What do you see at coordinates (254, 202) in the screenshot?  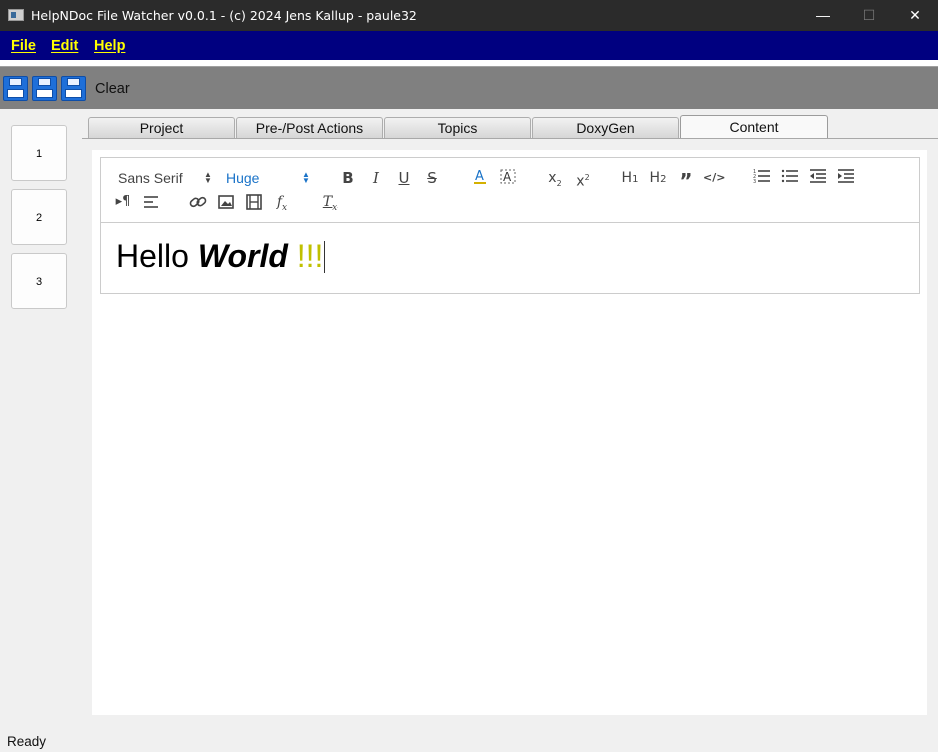 I see `video-icon` at bounding box center [254, 202].